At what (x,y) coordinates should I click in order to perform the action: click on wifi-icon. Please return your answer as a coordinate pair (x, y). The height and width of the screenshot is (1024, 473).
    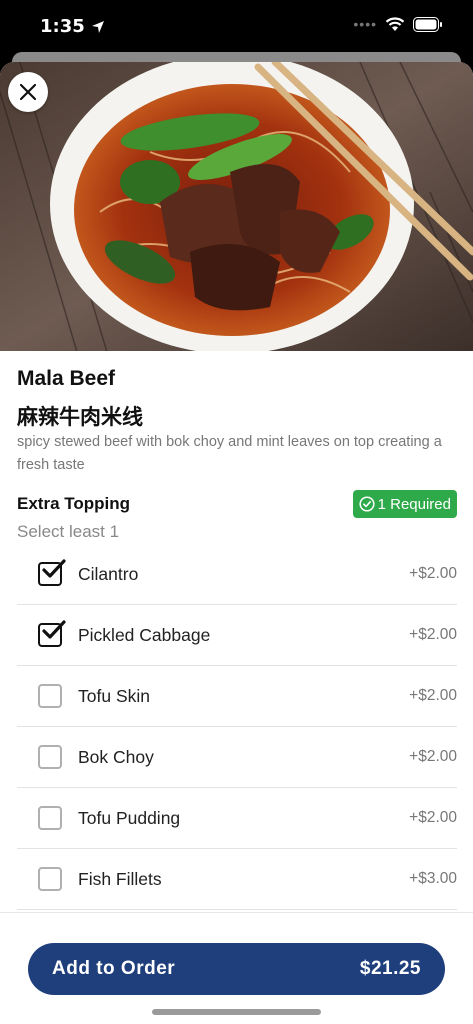
    Looking at the image, I should click on (395, 23).